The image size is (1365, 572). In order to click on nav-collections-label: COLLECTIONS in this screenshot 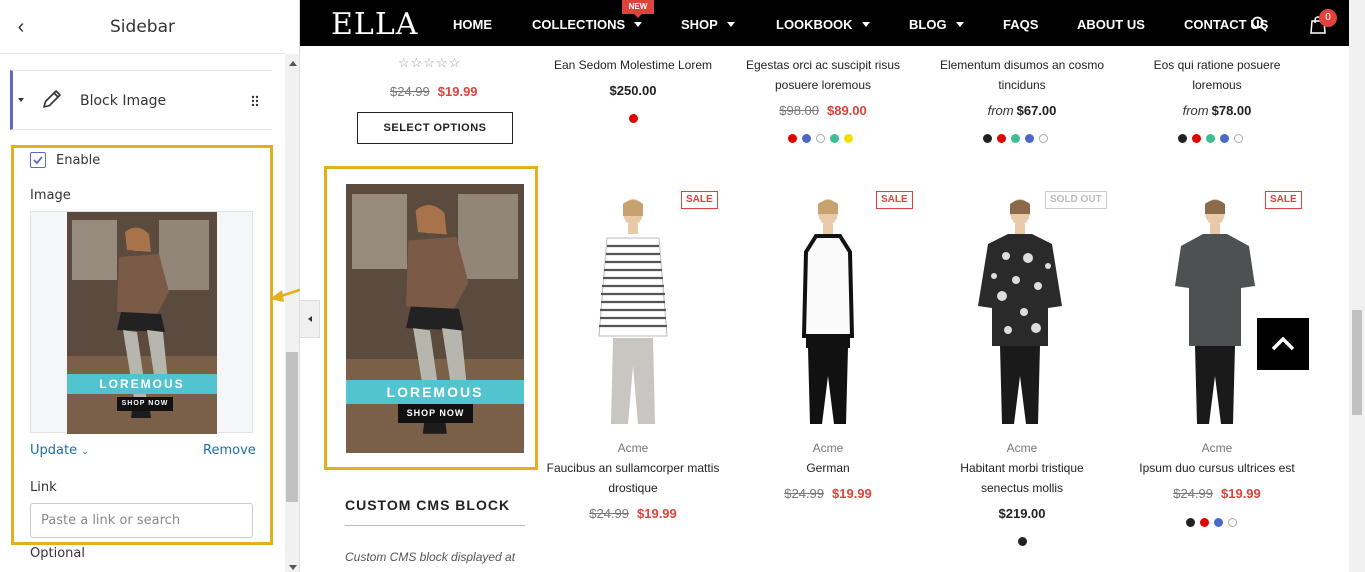, I will do `click(579, 24)`.